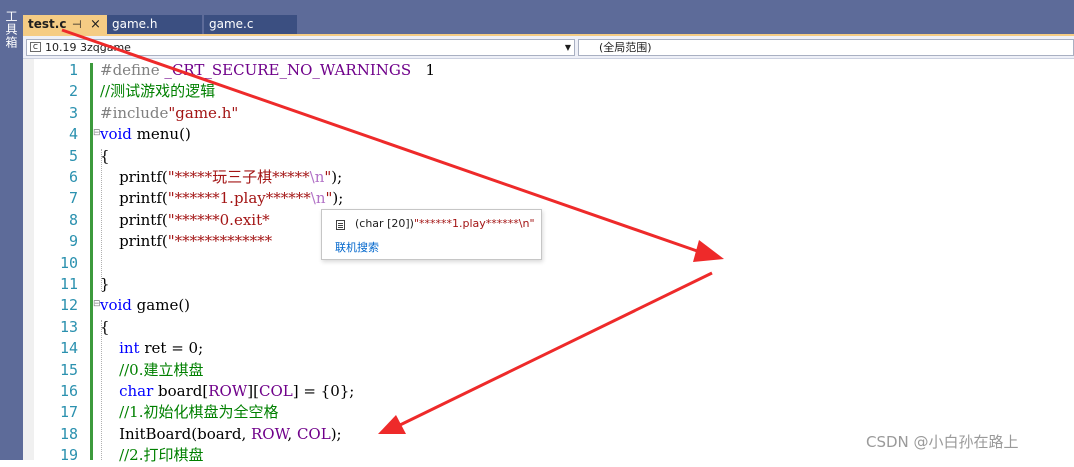 Image resolution: width=1074 pixels, height=467 pixels. I want to click on toolbox-label: 工具箱, so click(11, 29).